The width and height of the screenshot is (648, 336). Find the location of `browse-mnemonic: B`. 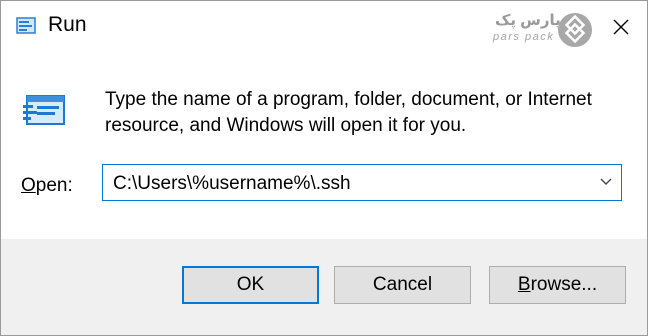

browse-mnemonic: B is located at coordinates (524, 284).